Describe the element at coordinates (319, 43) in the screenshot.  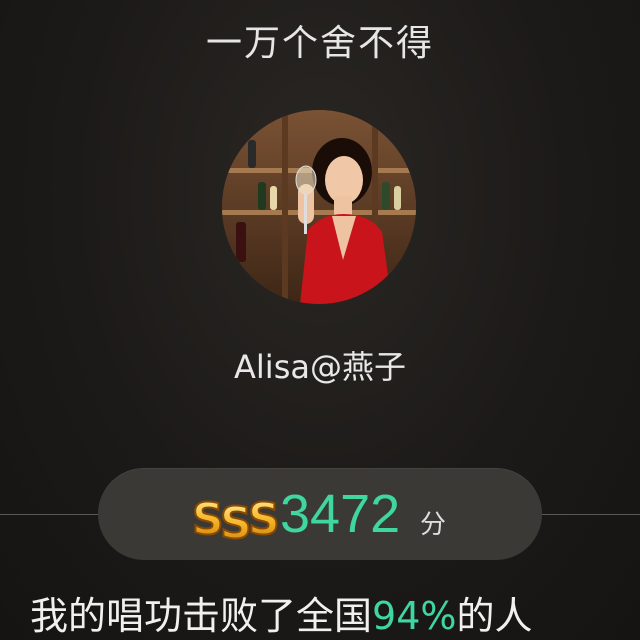
I see `song-title: 一万个舍不得` at that location.